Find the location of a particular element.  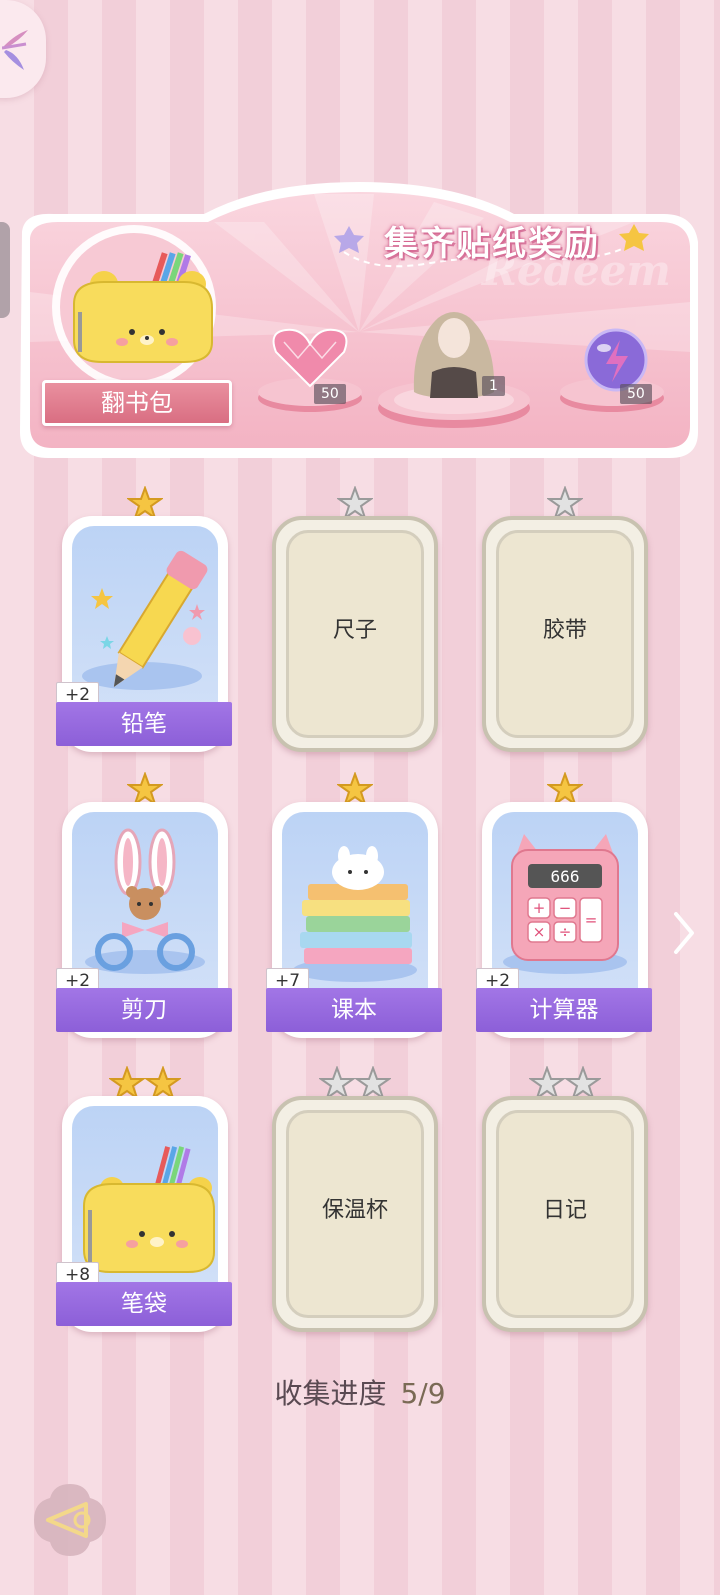

side-drawer-tab is located at coordinates (5, 270).